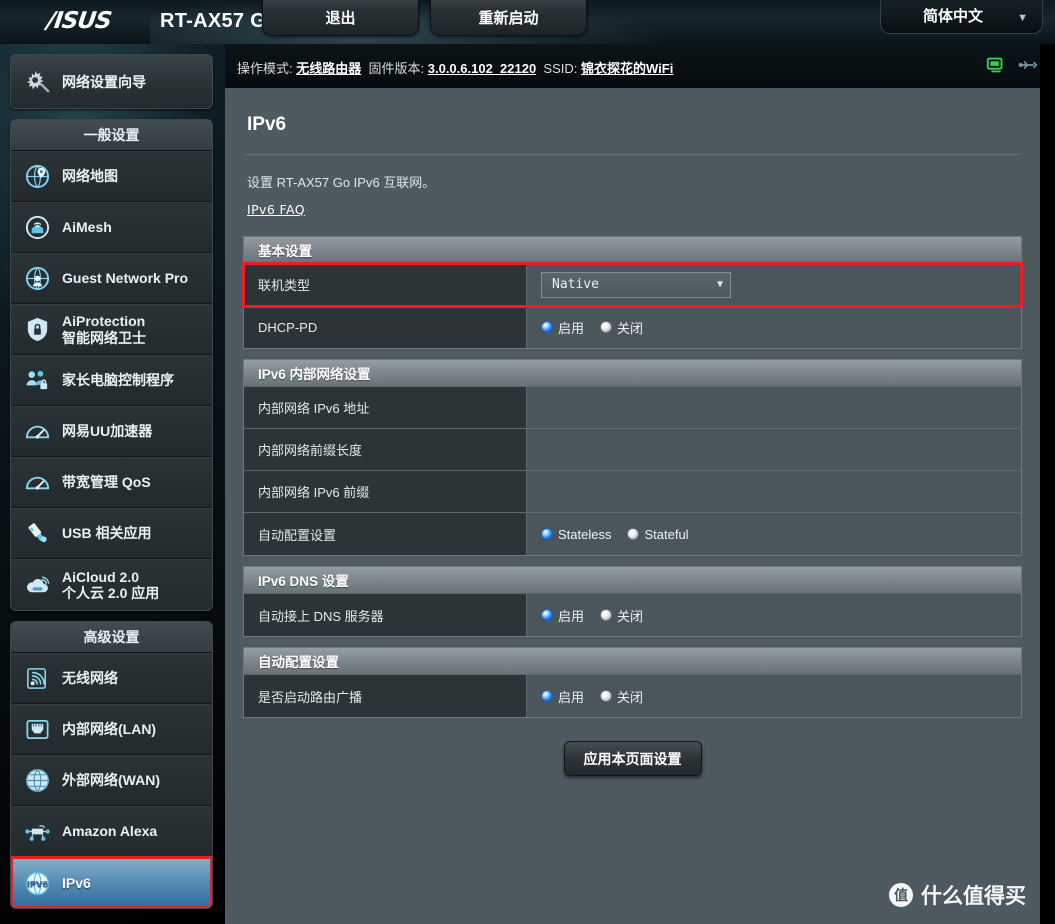  I want to click on usb-apps-icon, so click(37, 533).